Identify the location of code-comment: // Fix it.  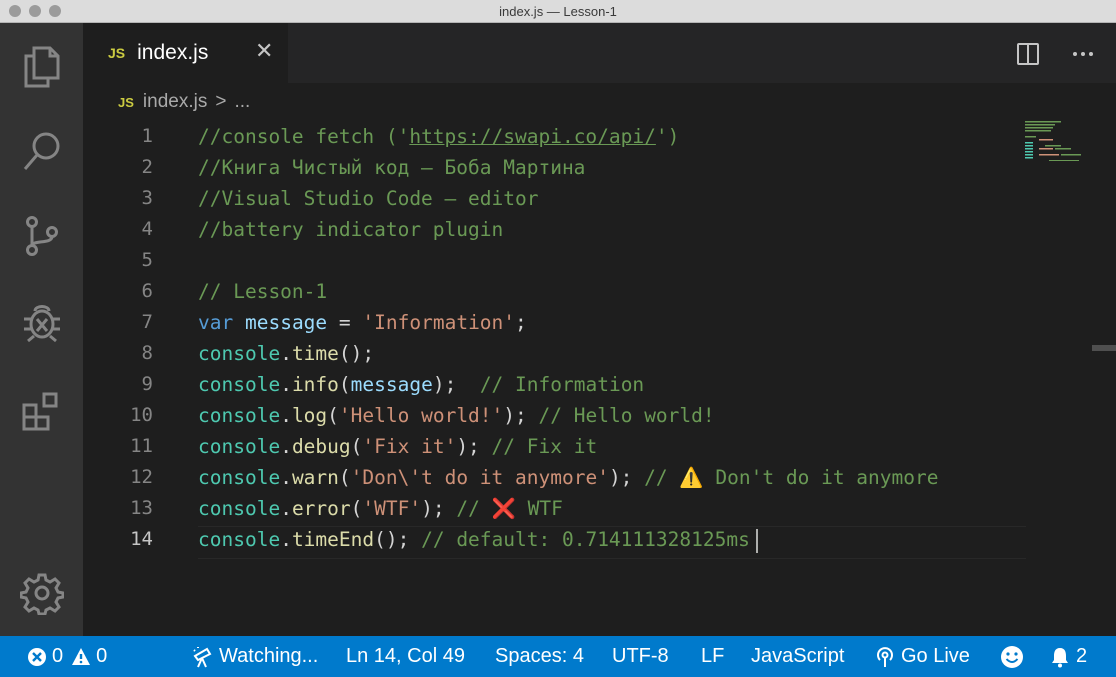
(544, 446).